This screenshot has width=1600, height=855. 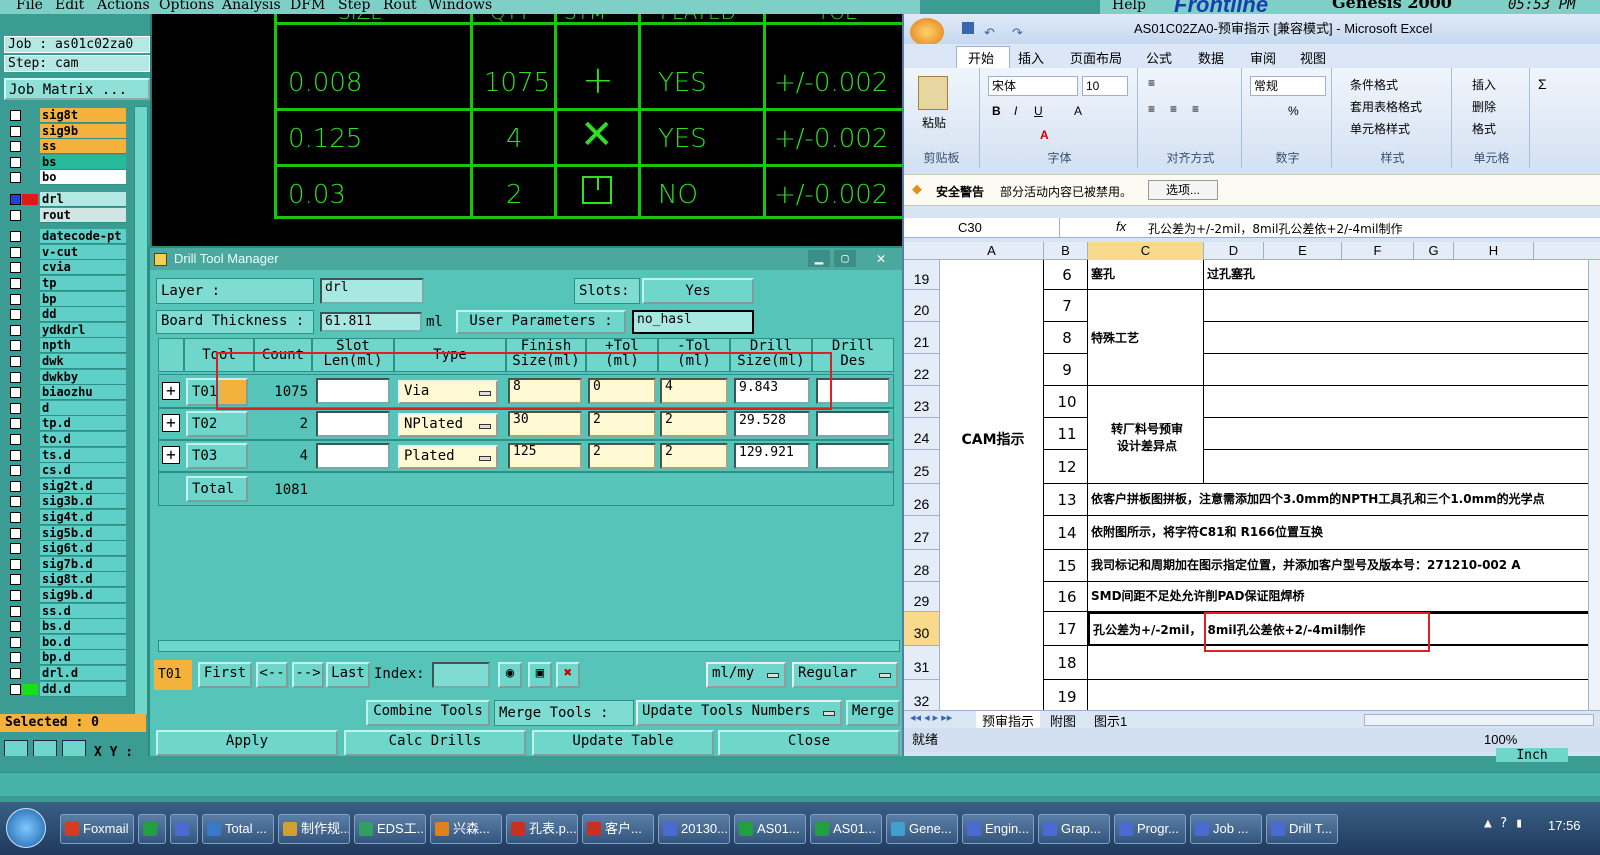 What do you see at coordinates (1234, 251) in the screenshot?
I see `col-d: D` at bounding box center [1234, 251].